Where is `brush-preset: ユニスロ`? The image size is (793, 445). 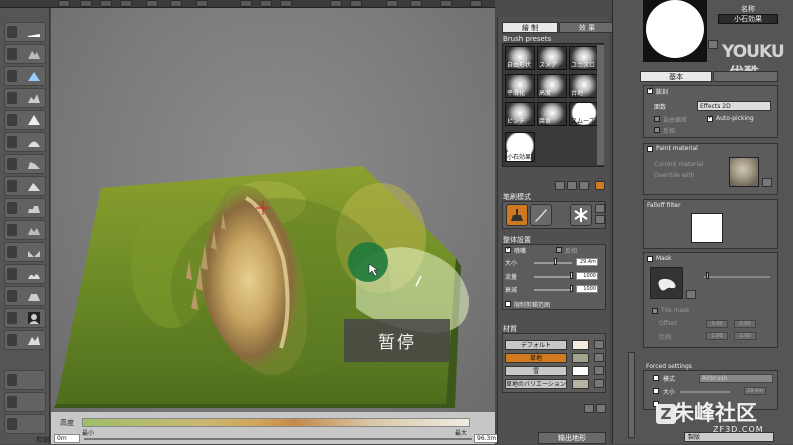
brush-preset: ユニスロ is located at coordinates (584, 58).